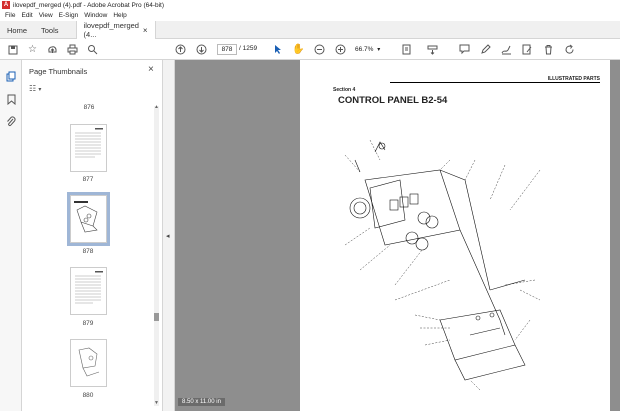  I want to click on menu-esign: E-Sign, so click(69, 15).